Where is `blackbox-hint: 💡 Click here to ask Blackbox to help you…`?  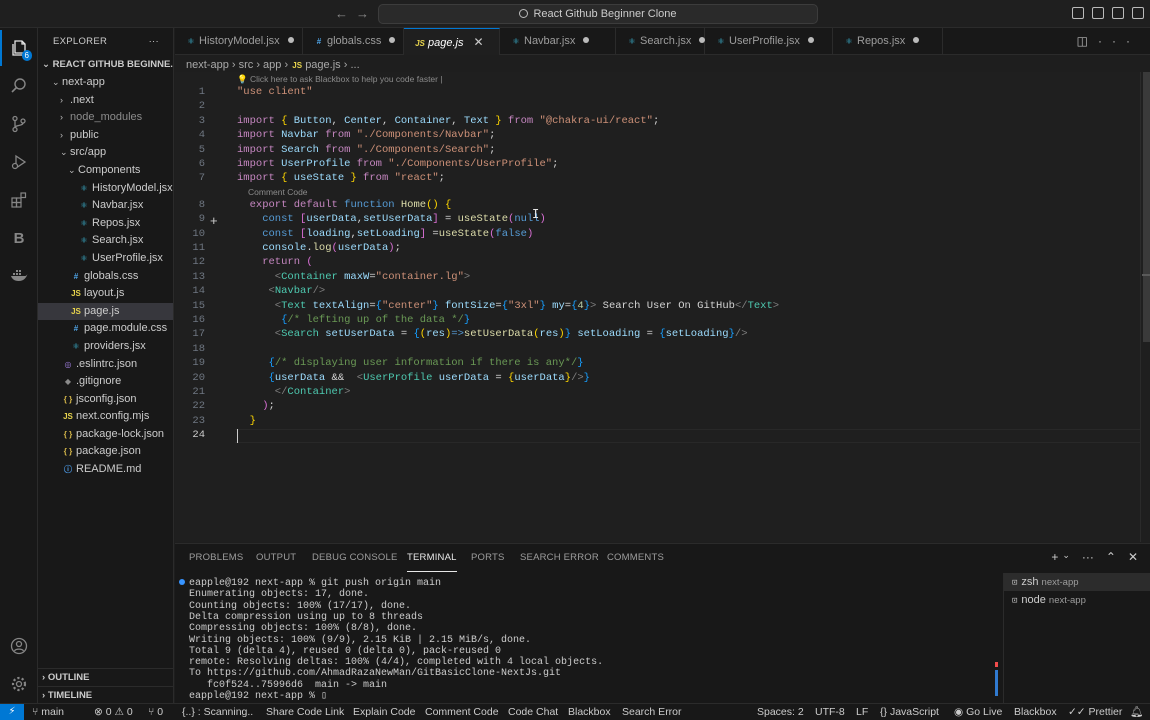
blackbox-hint: 💡 Click here to ask Blackbox to help you… is located at coordinates (340, 79).